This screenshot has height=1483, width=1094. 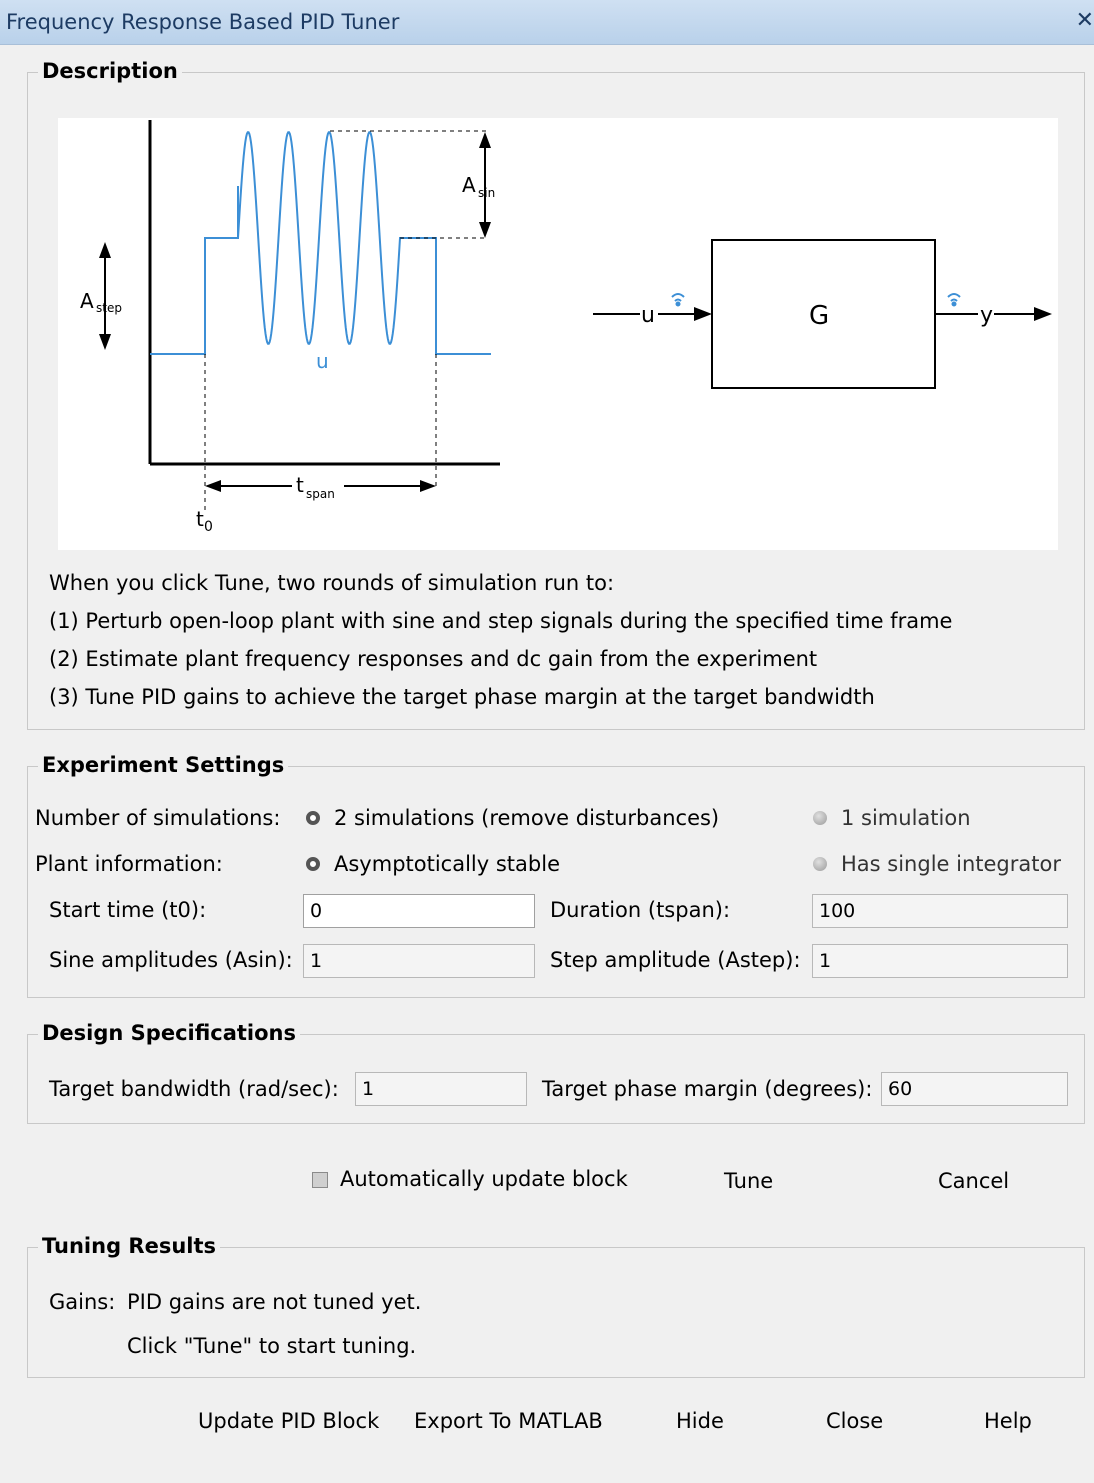 I want to click on signal-label: u, so click(x=322, y=361).